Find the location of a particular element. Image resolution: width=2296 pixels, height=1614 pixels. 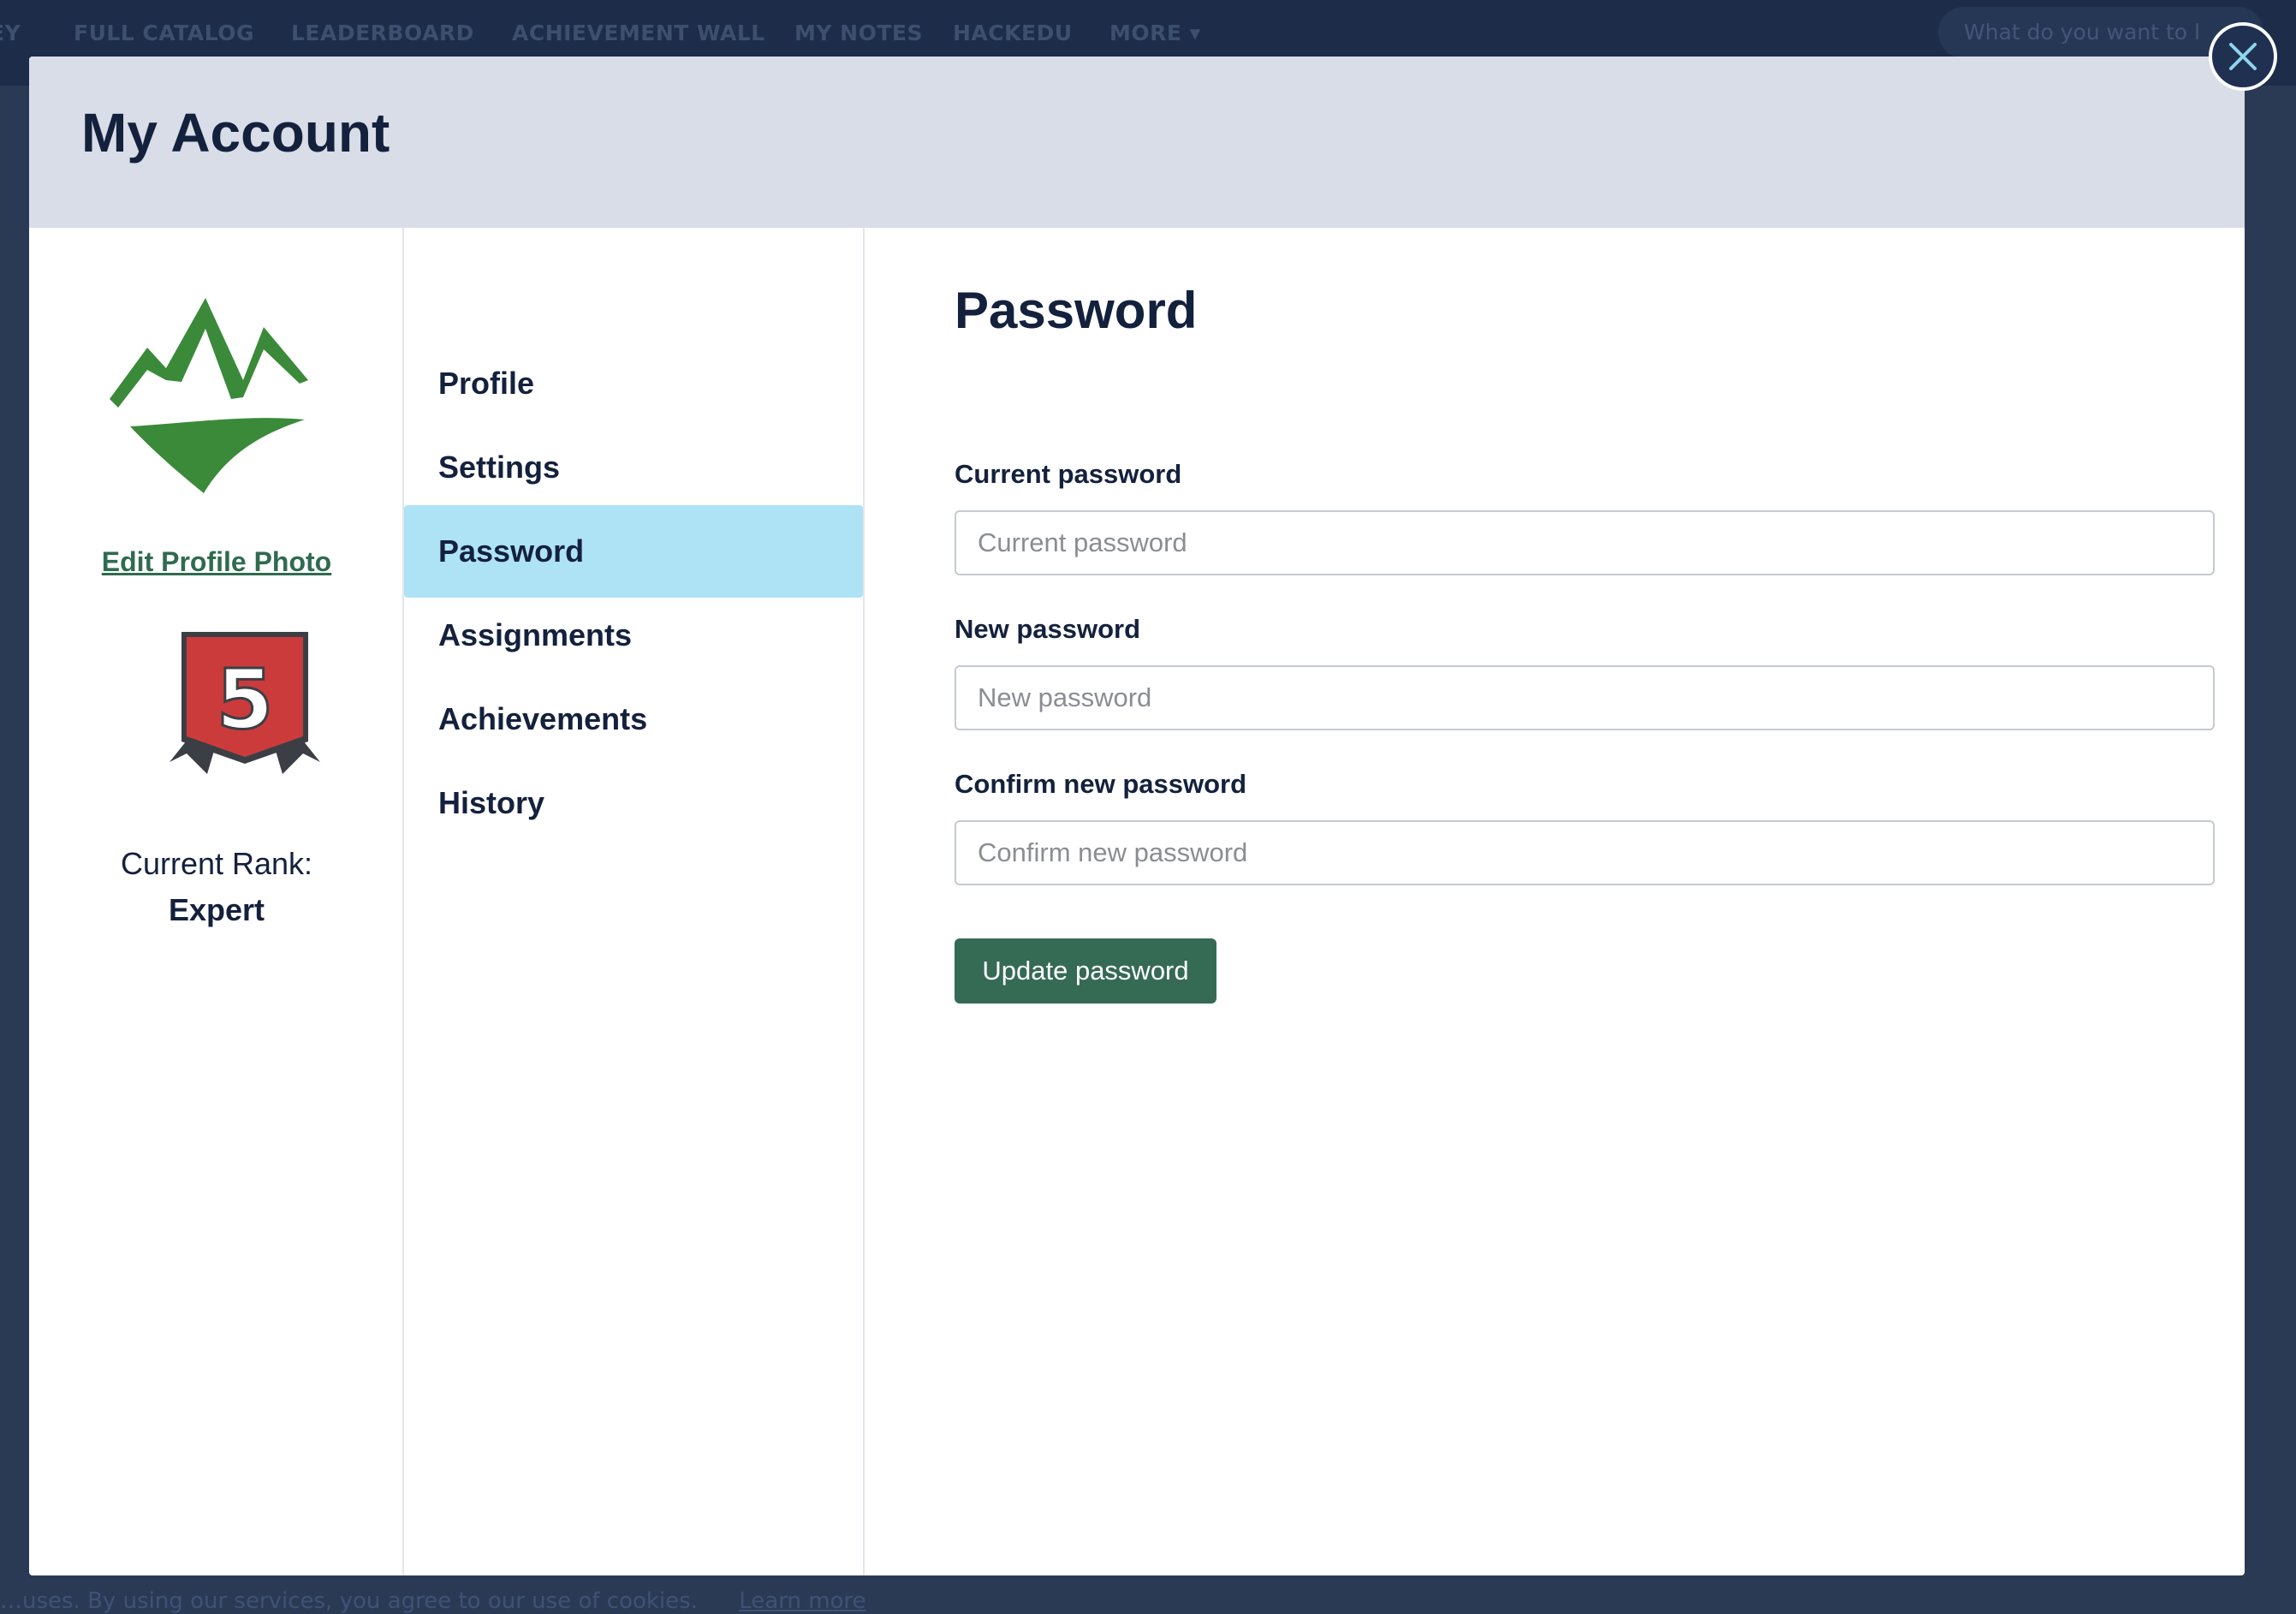

nav-item-truncated: EY is located at coordinates (10, 33).